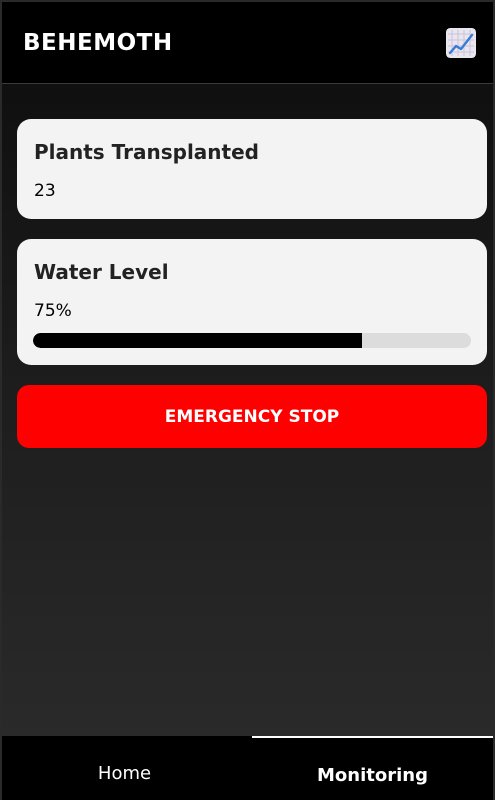  Describe the element at coordinates (124, 768) in the screenshot. I see `tab-home: Home` at that location.